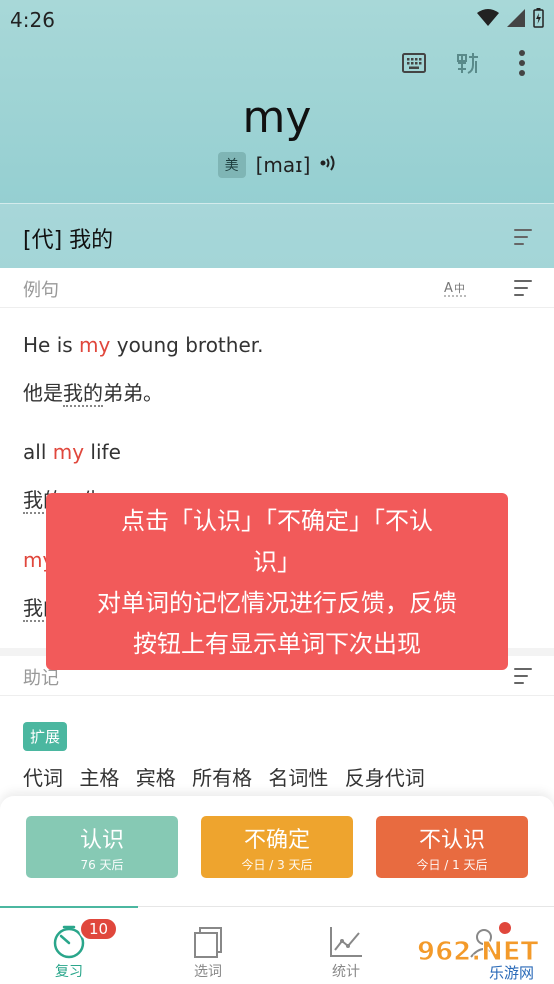  What do you see at coordinates (102, 865) in the screenshot?
I see `know-button-interval: 76 天后` at bounding box center [102, 865].